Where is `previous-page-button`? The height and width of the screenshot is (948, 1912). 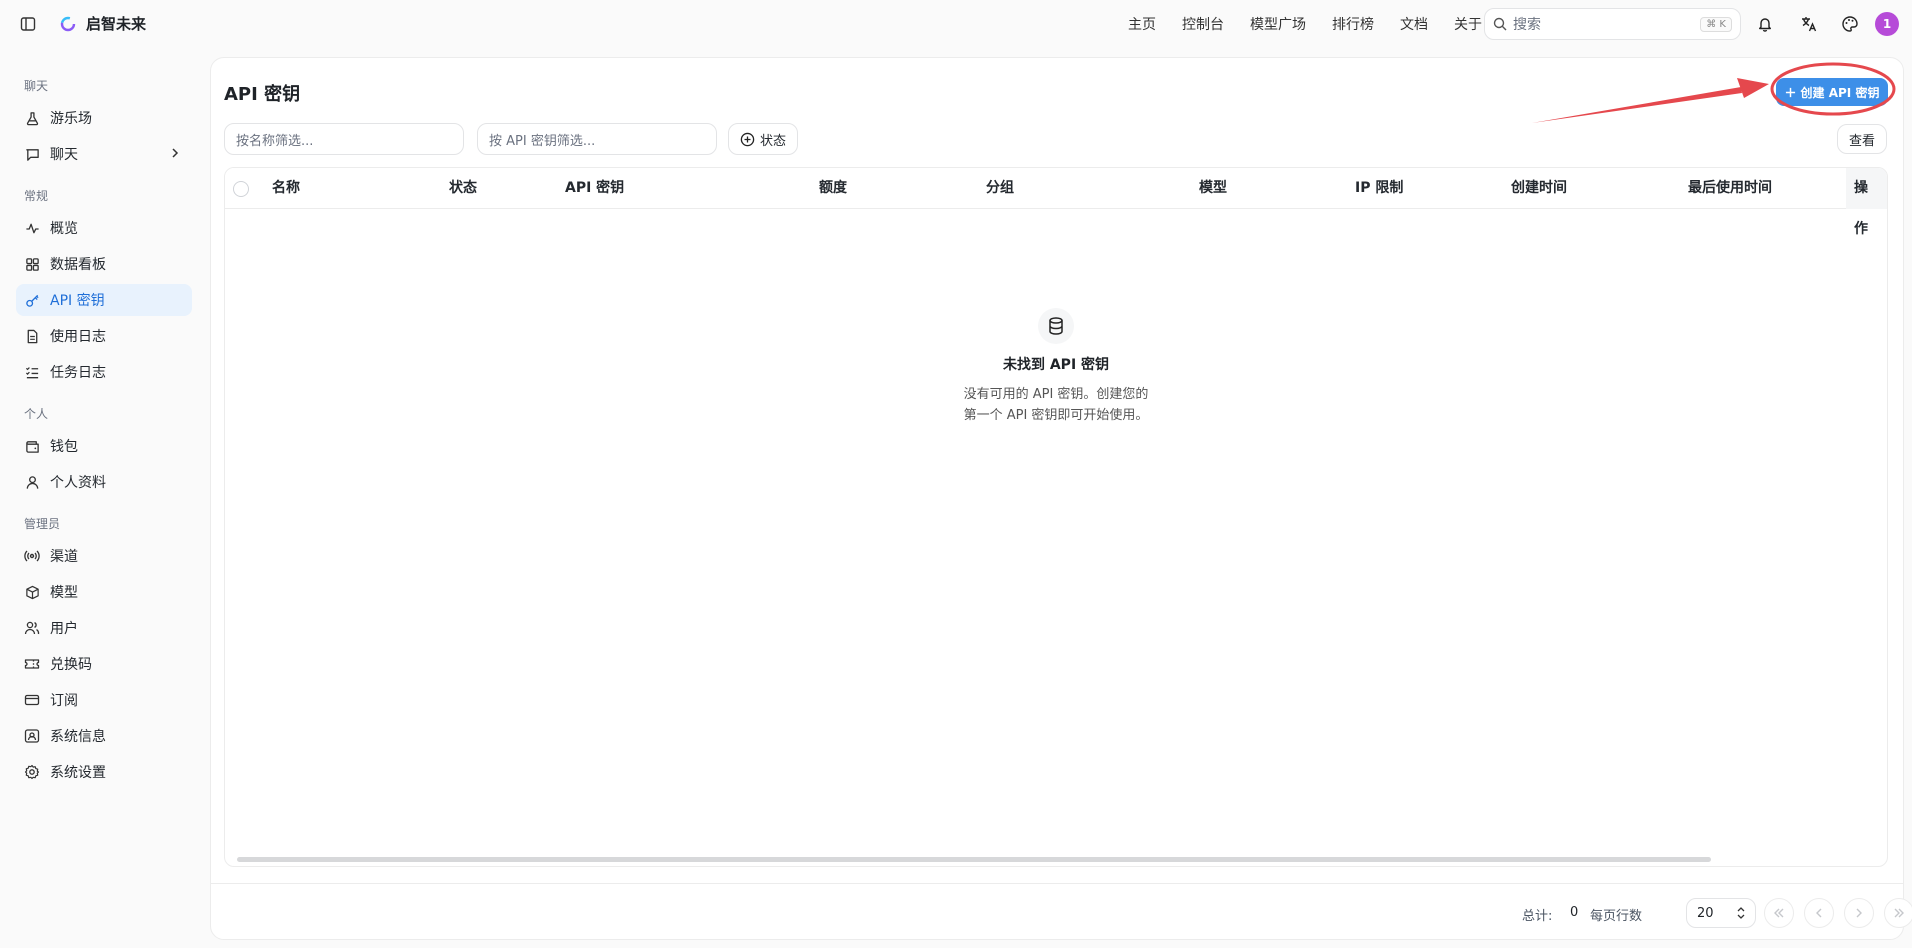
previous-page-button is located at coordinates (1819, 913).